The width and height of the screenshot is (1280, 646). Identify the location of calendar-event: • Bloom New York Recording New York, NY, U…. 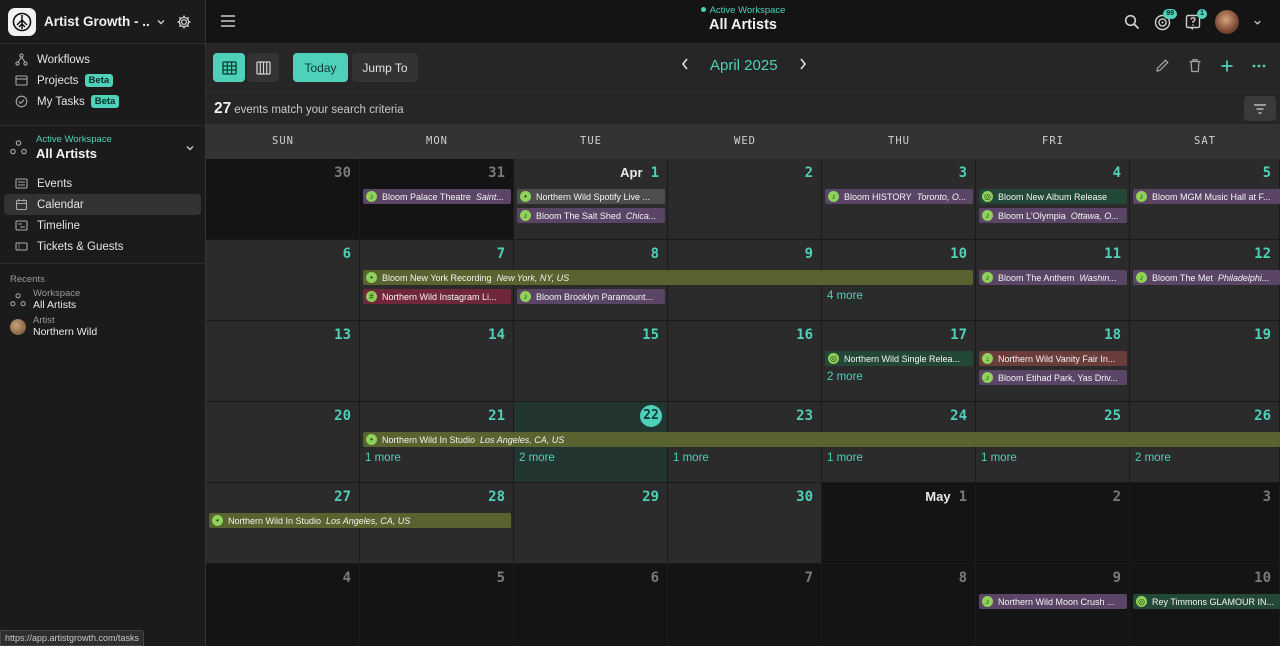
(668, 277).